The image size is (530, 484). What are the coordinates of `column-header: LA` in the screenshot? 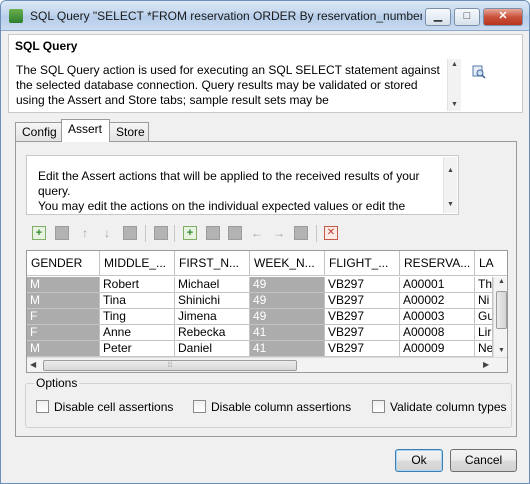 It's located at (491, 263).